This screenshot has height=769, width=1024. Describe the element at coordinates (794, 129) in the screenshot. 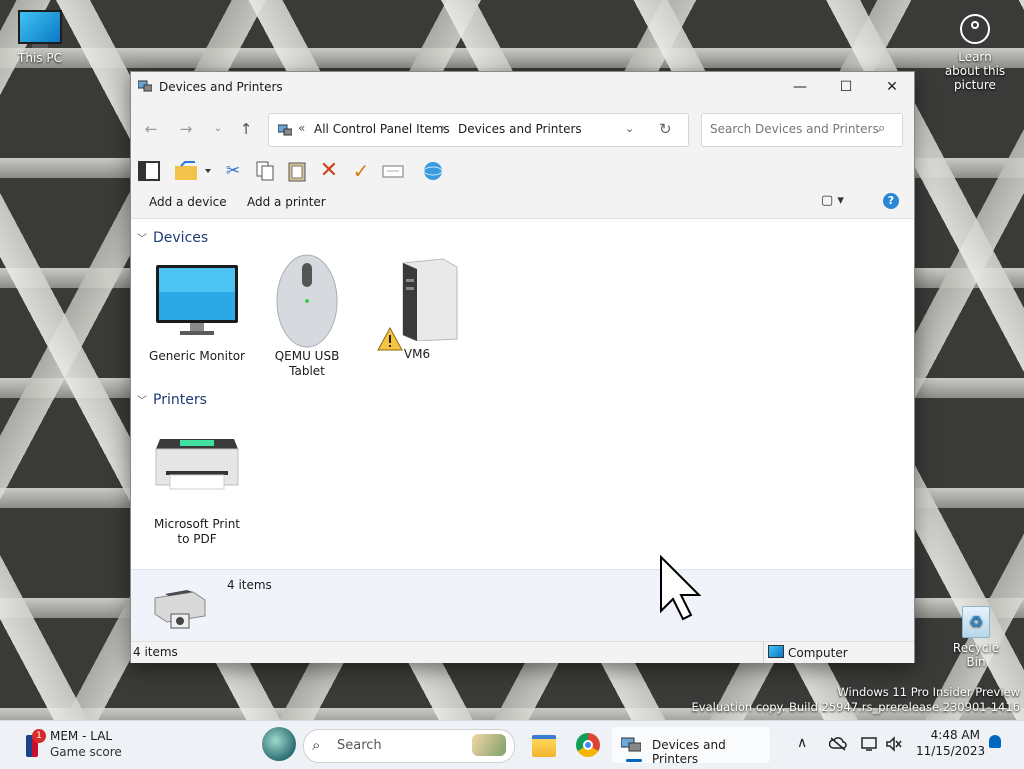

I see `search-placeholder: Search Devices and Printers` at that location.